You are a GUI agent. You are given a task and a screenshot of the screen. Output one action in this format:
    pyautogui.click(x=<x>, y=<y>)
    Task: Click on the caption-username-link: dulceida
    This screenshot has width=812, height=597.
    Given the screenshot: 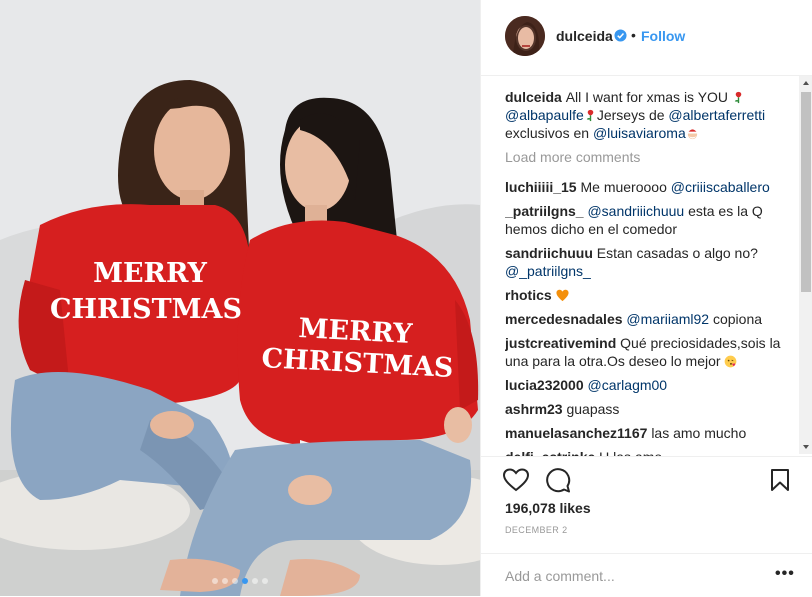 What is the action you would take?
    pyautogui.click(x=535, y=97)
    